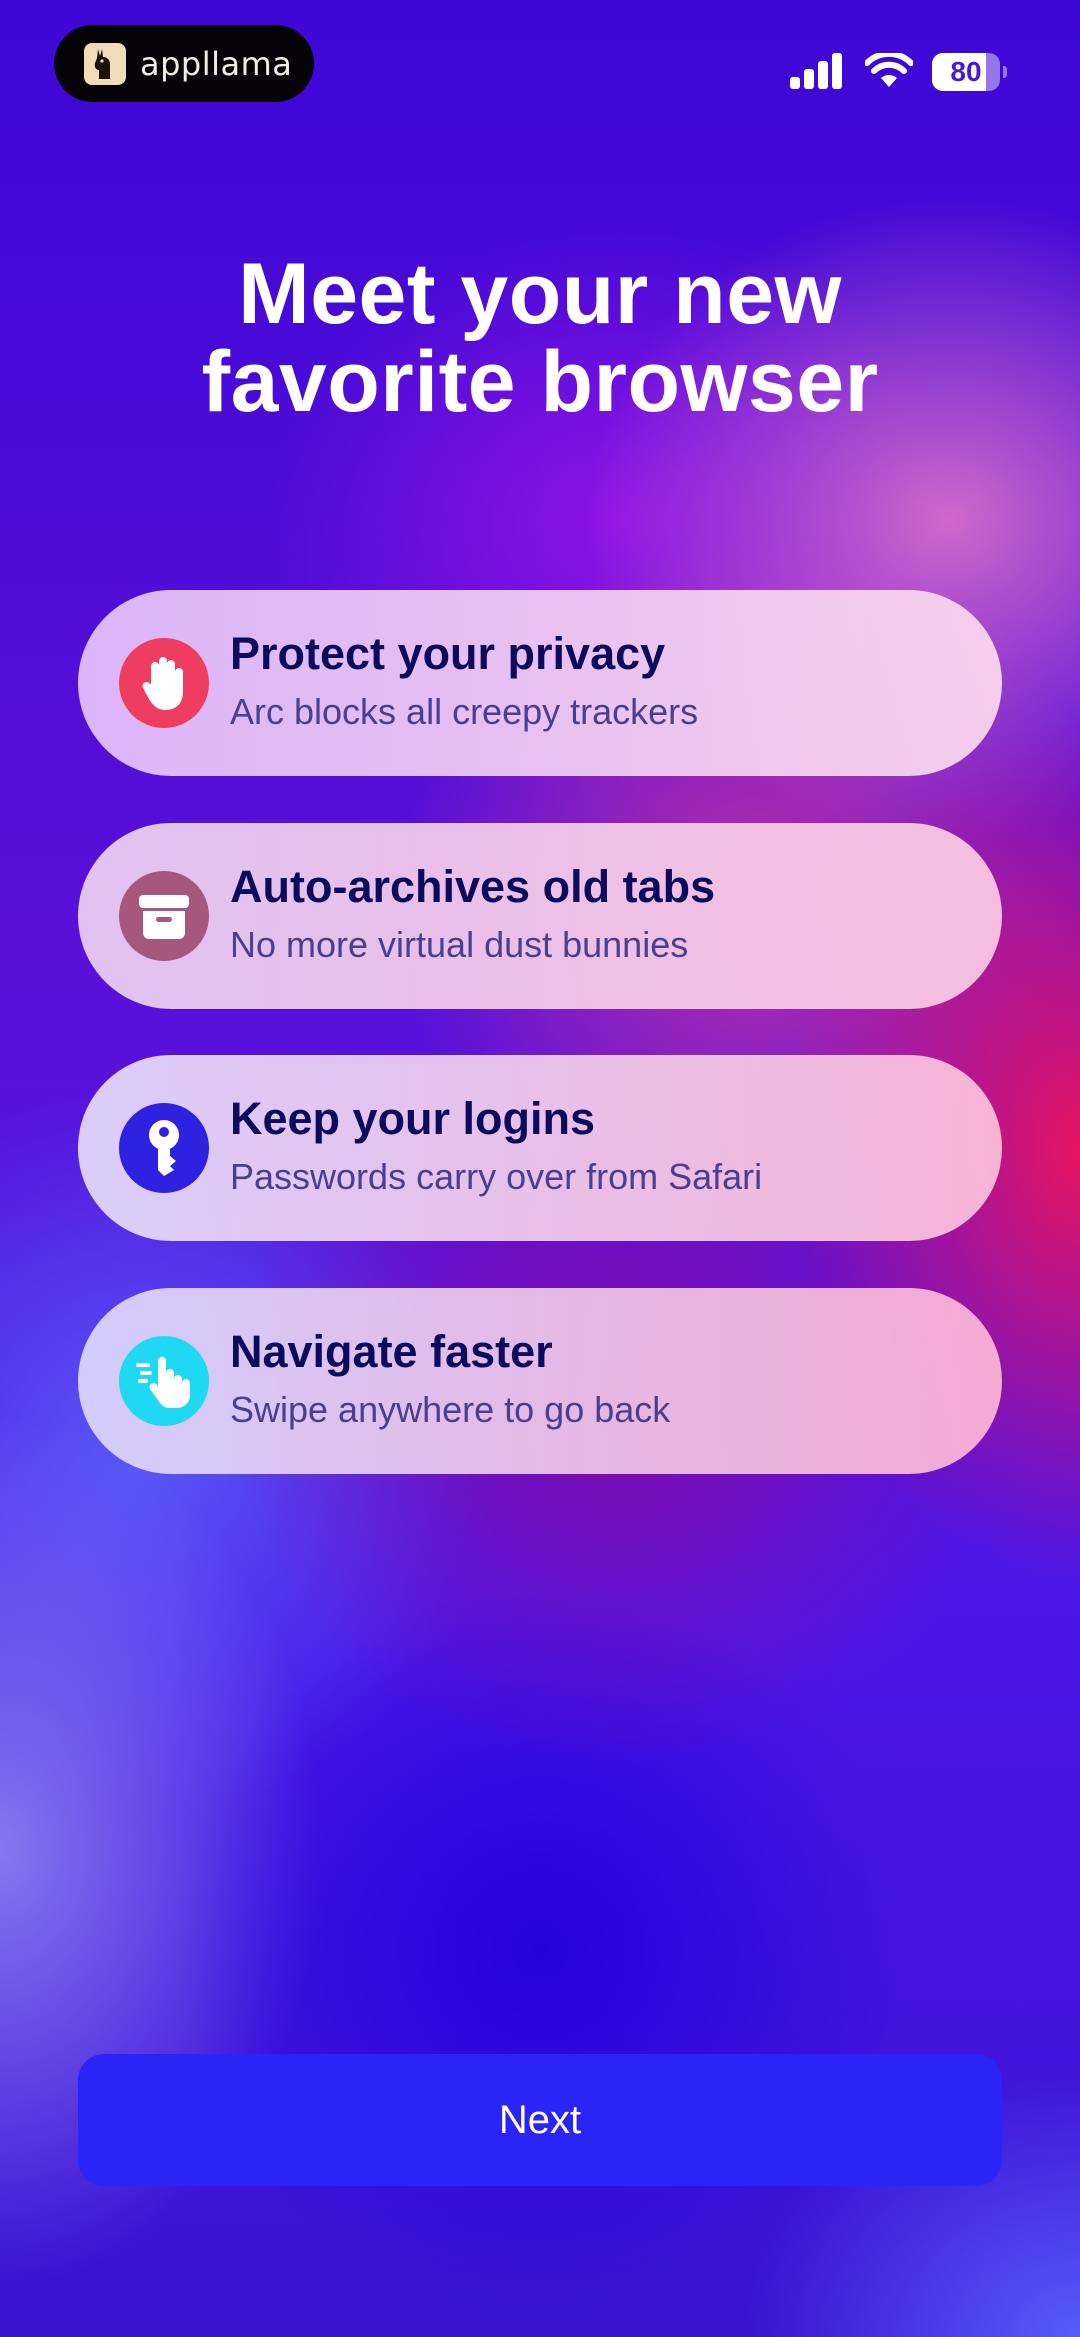 This screenshot has width=1080, height=2337. What do you see at coordinates (164, 683) in the screenshot?
I see `stop-hand-icon` at bounding box center [164, 683].